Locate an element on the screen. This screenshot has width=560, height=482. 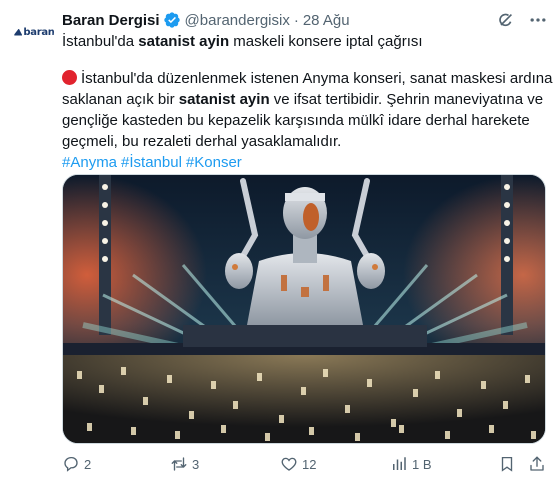
views-icon is located at coordinates (399, 463).